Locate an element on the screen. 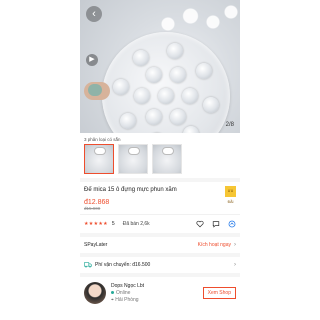 The width and height of the screenshot is (320, 320). shop-info: Dops Ngọc Lbt Online ⌖ Hải Phòng is located at coordinates (127, 293).